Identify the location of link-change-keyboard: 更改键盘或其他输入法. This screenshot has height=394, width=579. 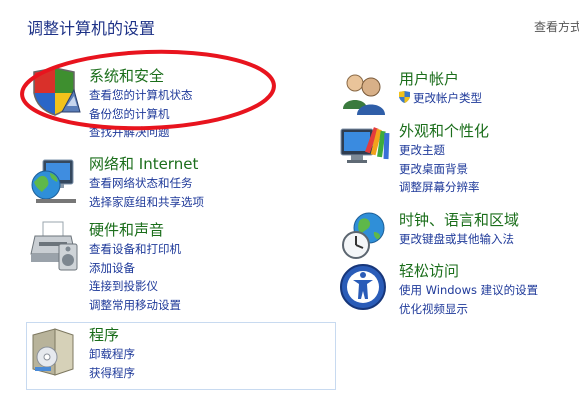
(459, 239).